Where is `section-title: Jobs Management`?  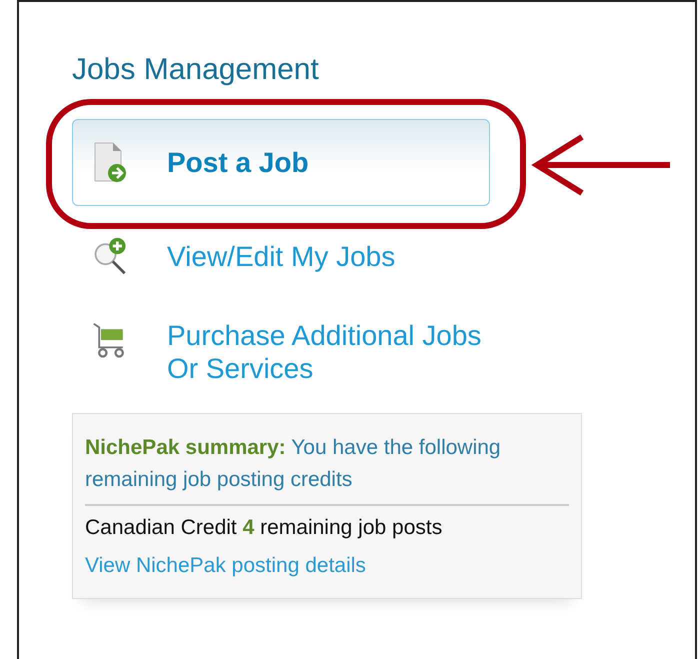
section-title: Jobs Management is located at coordinates (196, 70).